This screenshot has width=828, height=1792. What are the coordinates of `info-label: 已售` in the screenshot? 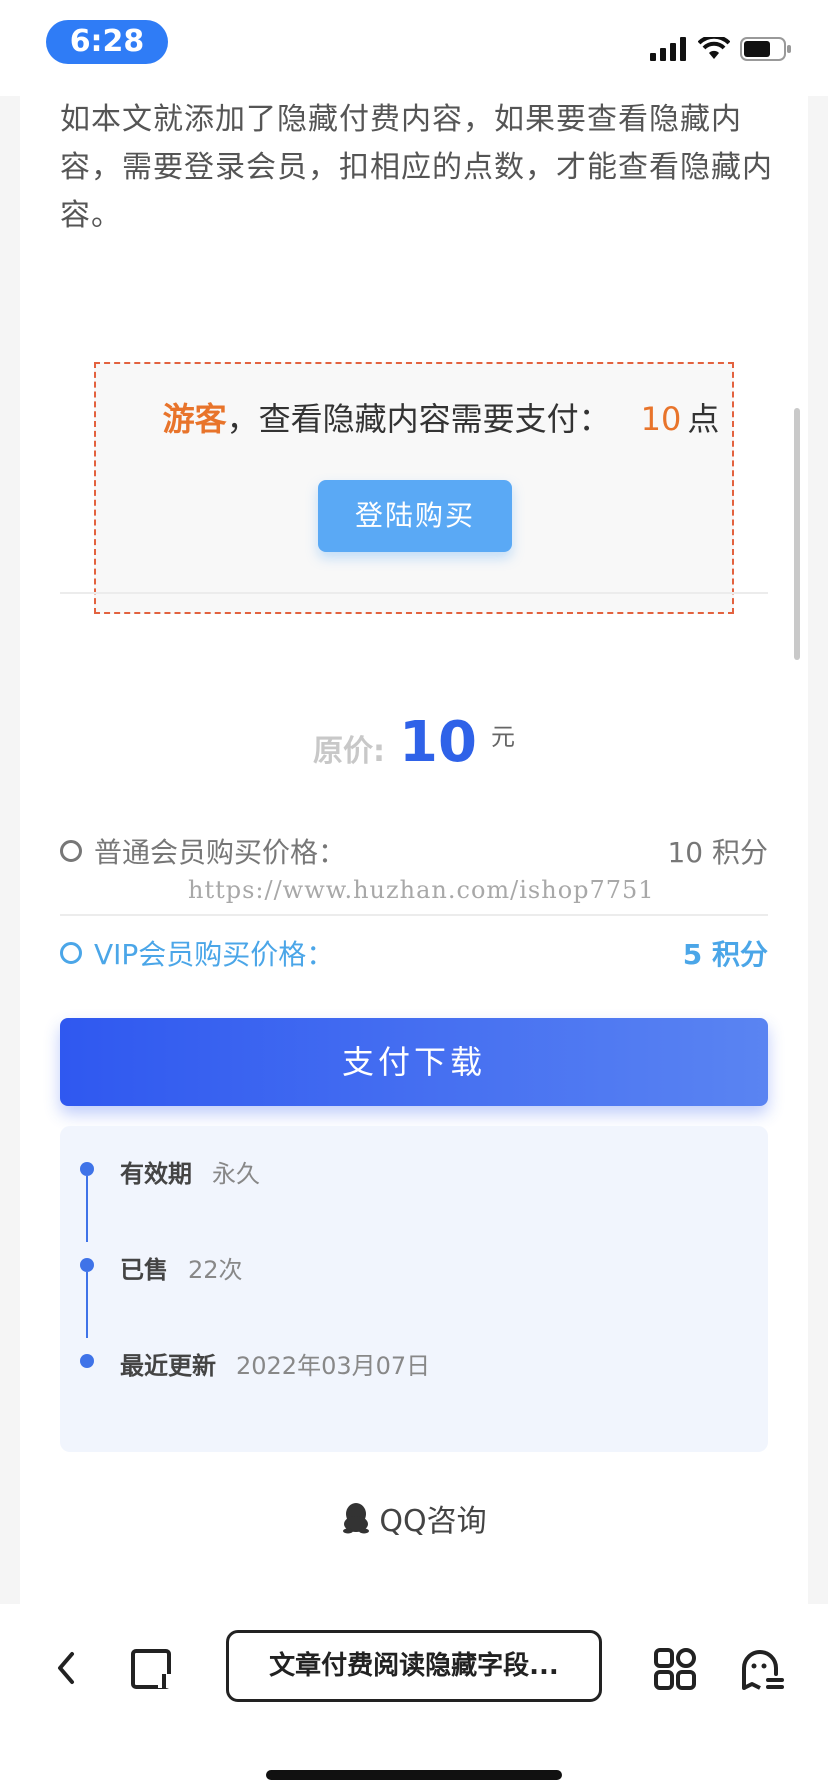 It's located at (144, 1270).